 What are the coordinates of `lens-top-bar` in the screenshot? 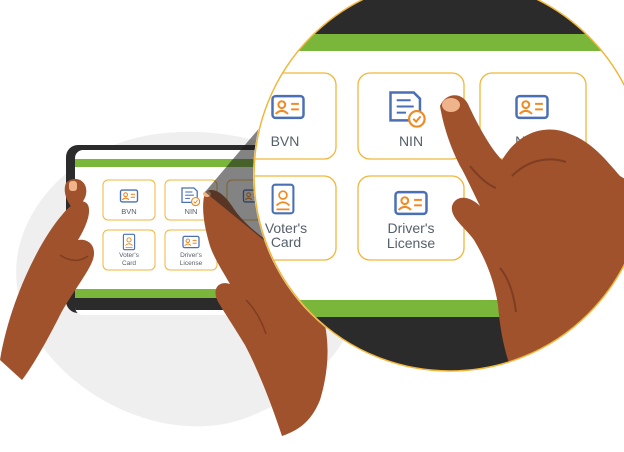 It's located at (439, 42).